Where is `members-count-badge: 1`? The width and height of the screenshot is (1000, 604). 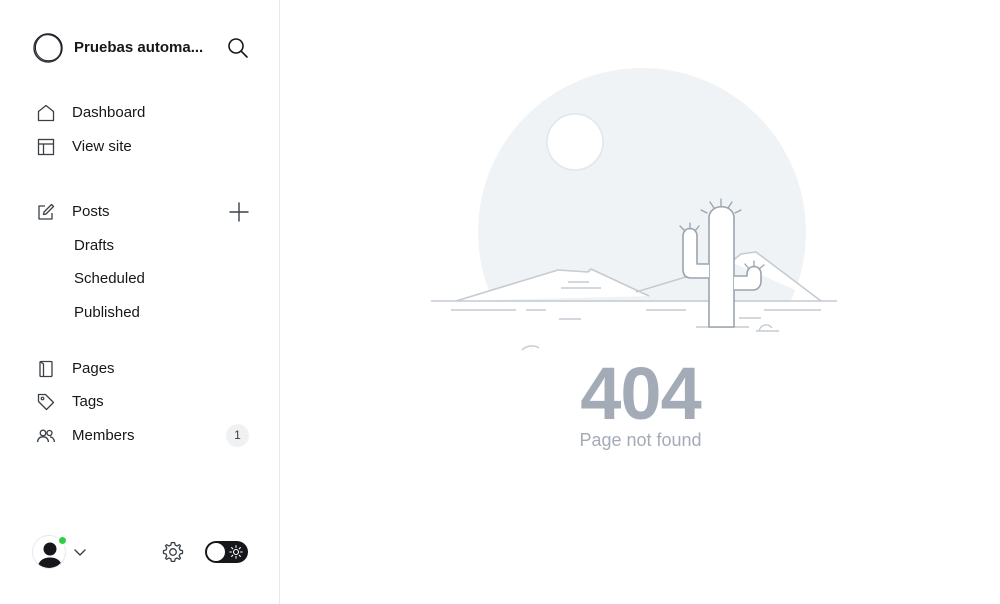
members-count-badge: 1 is located at coordinates (237, 435).